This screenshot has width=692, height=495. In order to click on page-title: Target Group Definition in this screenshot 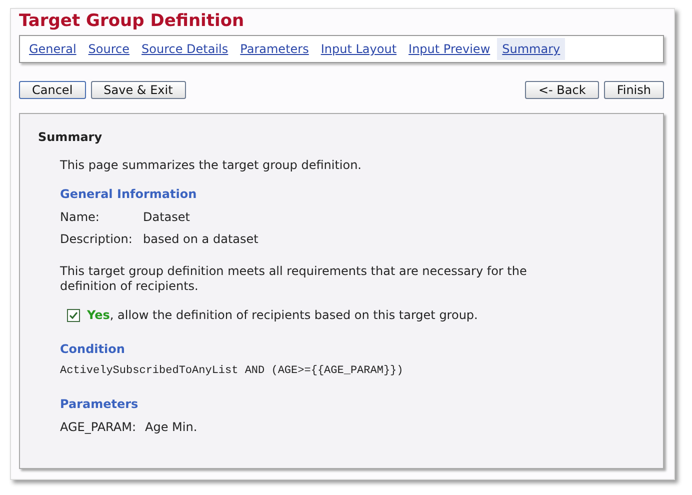, I will do `click(132, 22)`.